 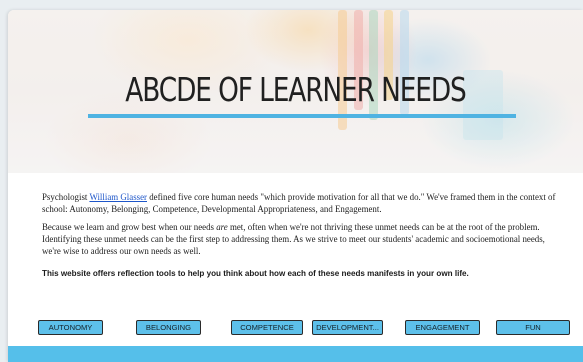 I want to click on autonomy-button: AUTONOMY, so click(x=70, y=327).